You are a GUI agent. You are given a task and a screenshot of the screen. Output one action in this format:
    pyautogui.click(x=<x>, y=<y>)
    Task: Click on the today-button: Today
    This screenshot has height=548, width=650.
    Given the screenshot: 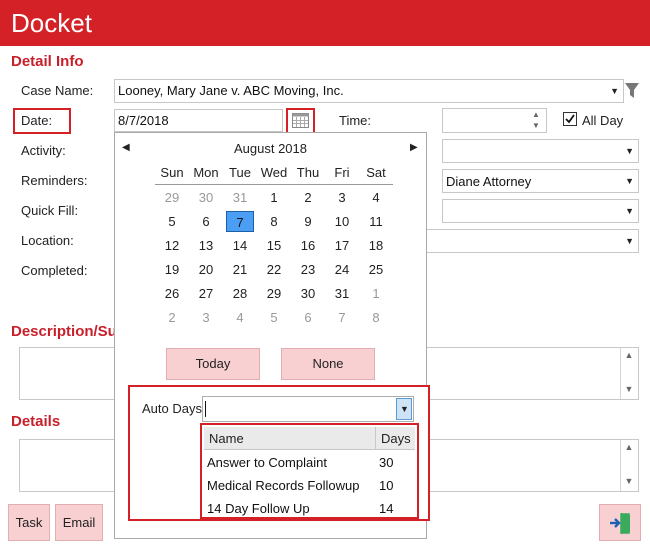 What is the action you would take?
    pyautogui.click(x=213, y=364)
    